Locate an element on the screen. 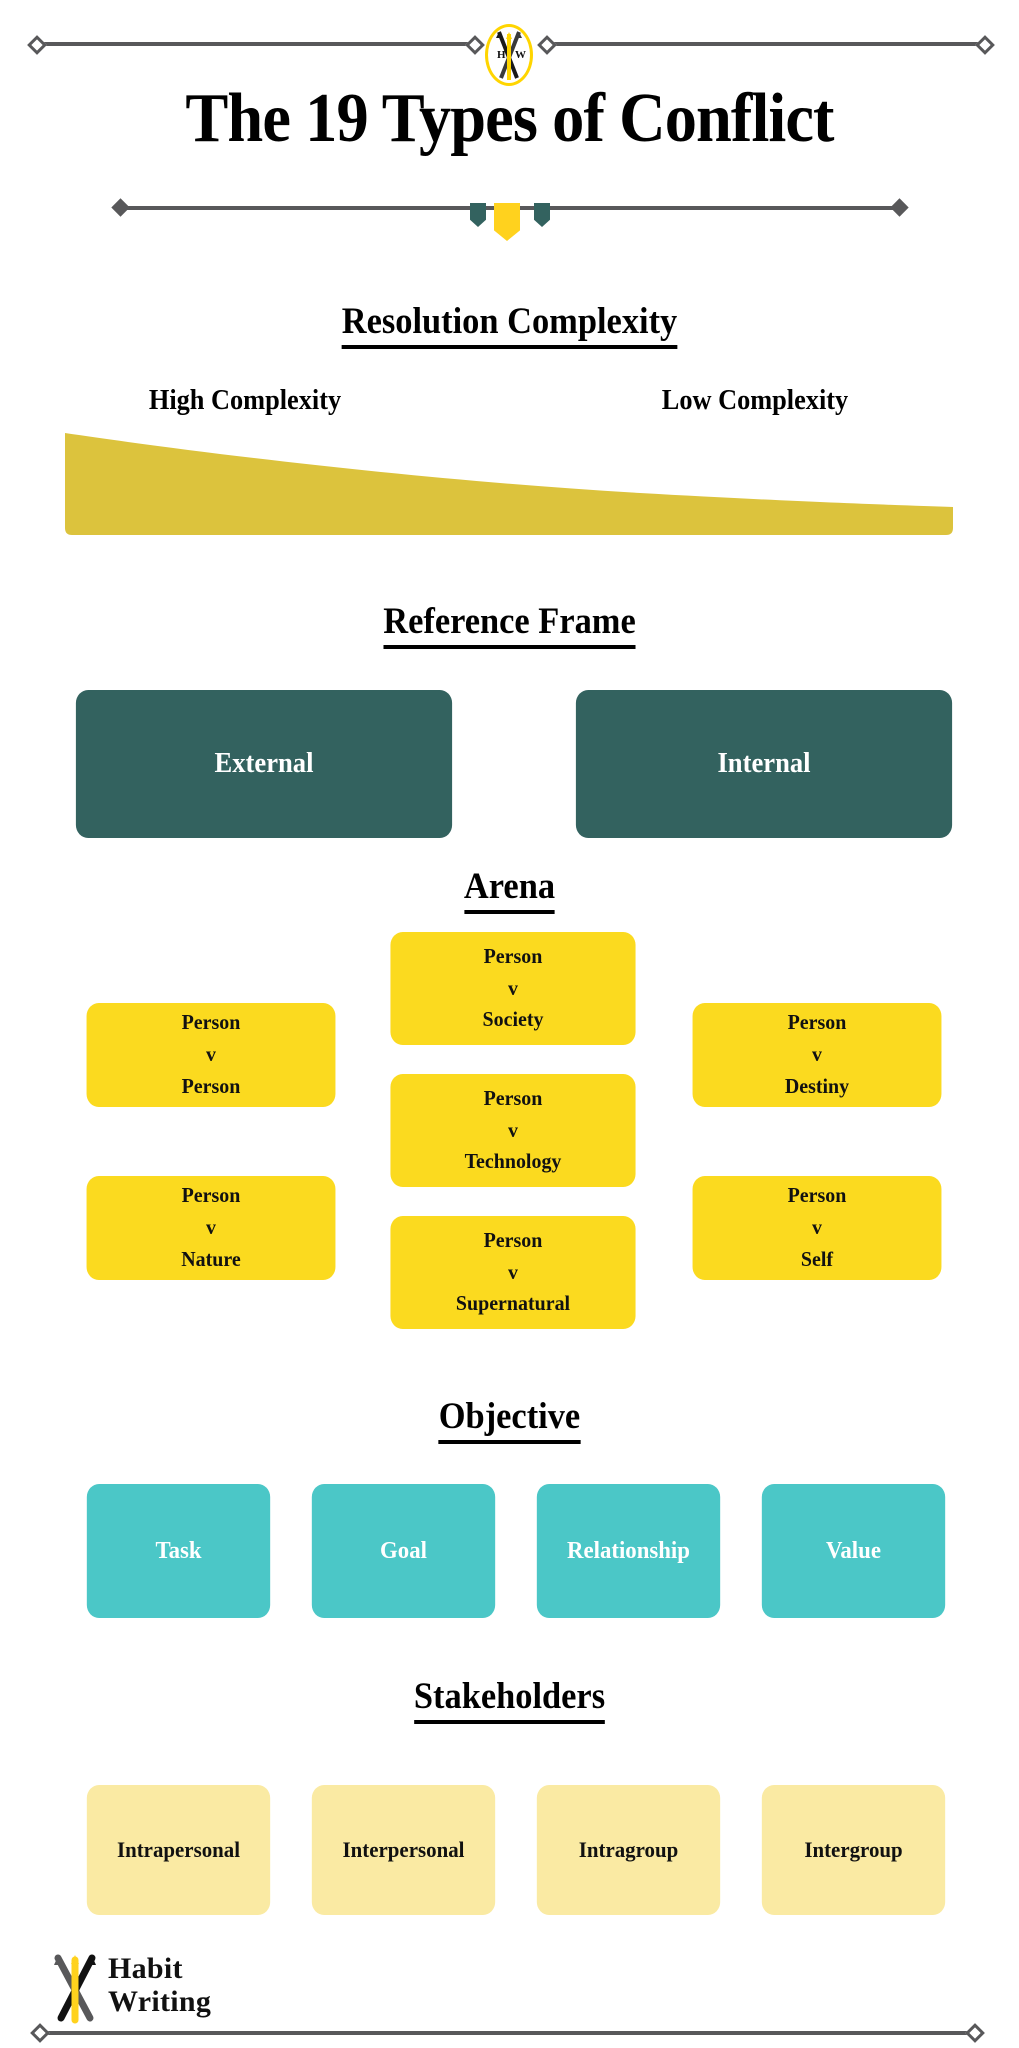  footer-brand-logo: Habit Writing is located at coordinates (161, 1991).